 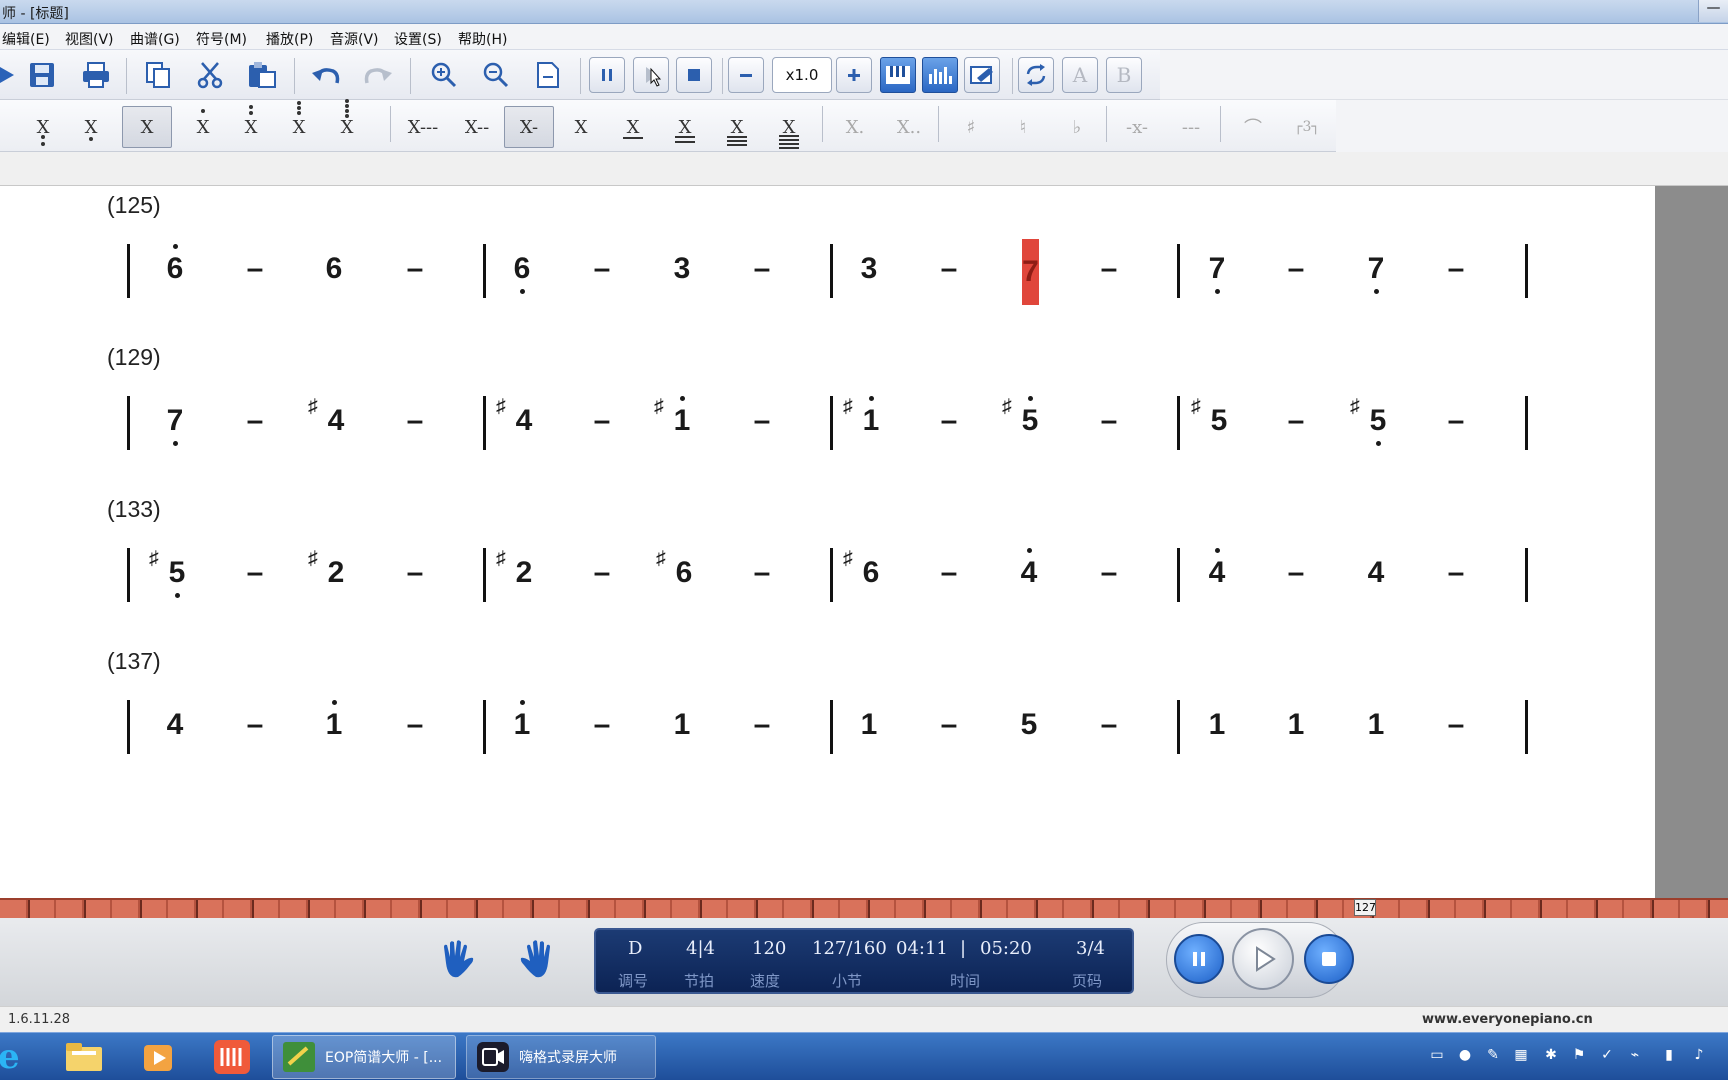 I want to click on progress-timeline, so click(x=864, y=908).